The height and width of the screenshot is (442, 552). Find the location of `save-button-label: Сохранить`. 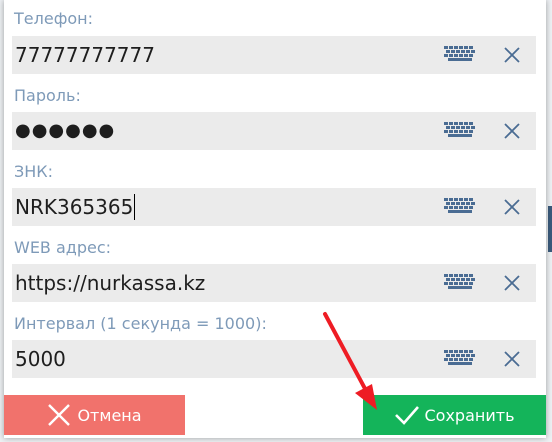

save-button-label: Сохранить is located at coordinates (469, 415).